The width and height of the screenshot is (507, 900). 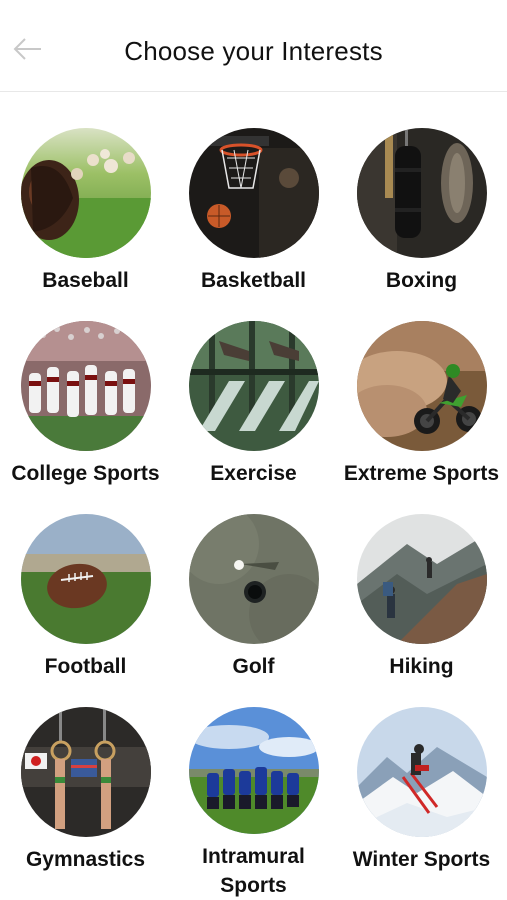 I want to click on interest-label: Hiking, so click(x=421, y=666).